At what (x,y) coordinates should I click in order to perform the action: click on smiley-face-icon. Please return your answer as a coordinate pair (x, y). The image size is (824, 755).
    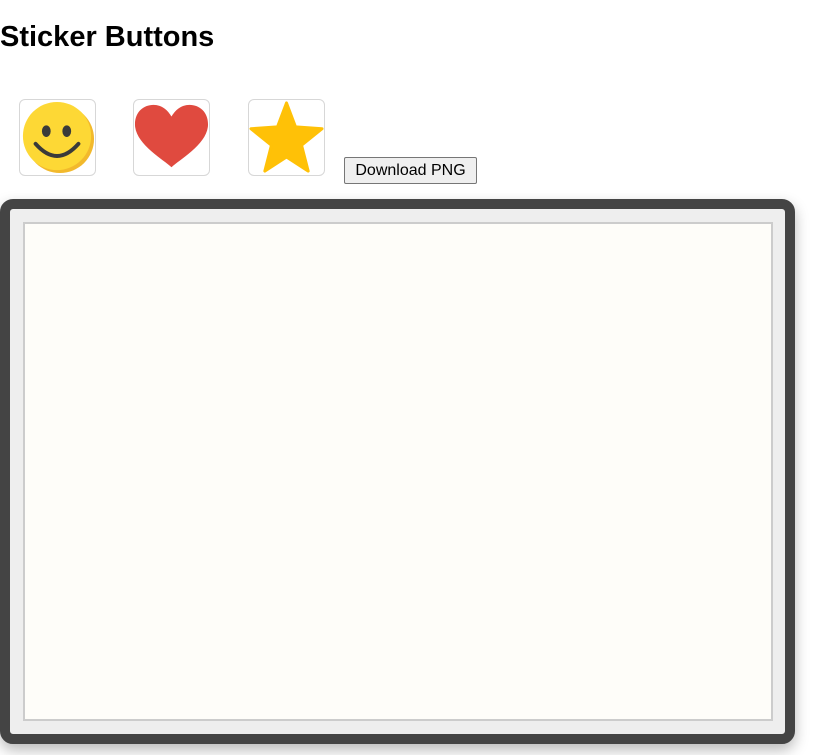
    Looking at the image, I should click on (58, 137).